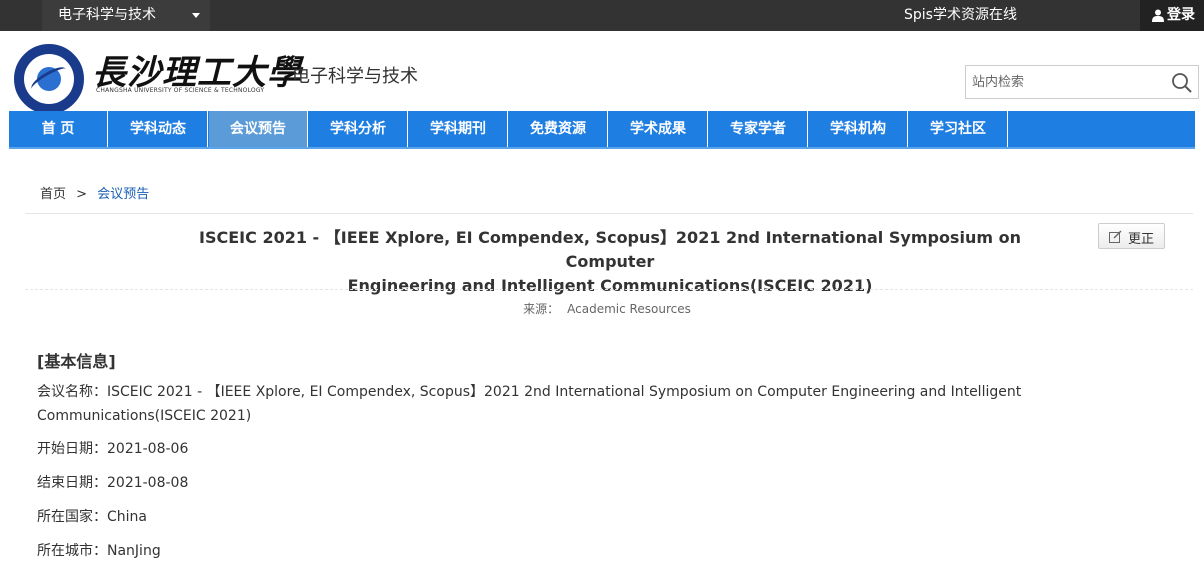 The height and width of the screenshot is (570, 1204). Describe the element at coordinates (258, 129) in the screenshot. I see `nav-item-conference-preview: 会议预告` at that location.